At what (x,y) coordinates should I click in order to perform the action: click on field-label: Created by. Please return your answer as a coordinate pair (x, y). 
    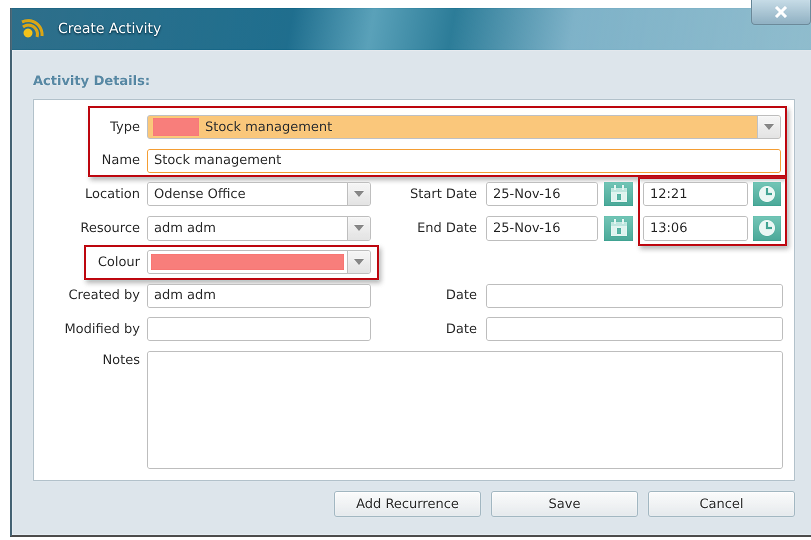
    Looking at the image, I should click on (103, 295).